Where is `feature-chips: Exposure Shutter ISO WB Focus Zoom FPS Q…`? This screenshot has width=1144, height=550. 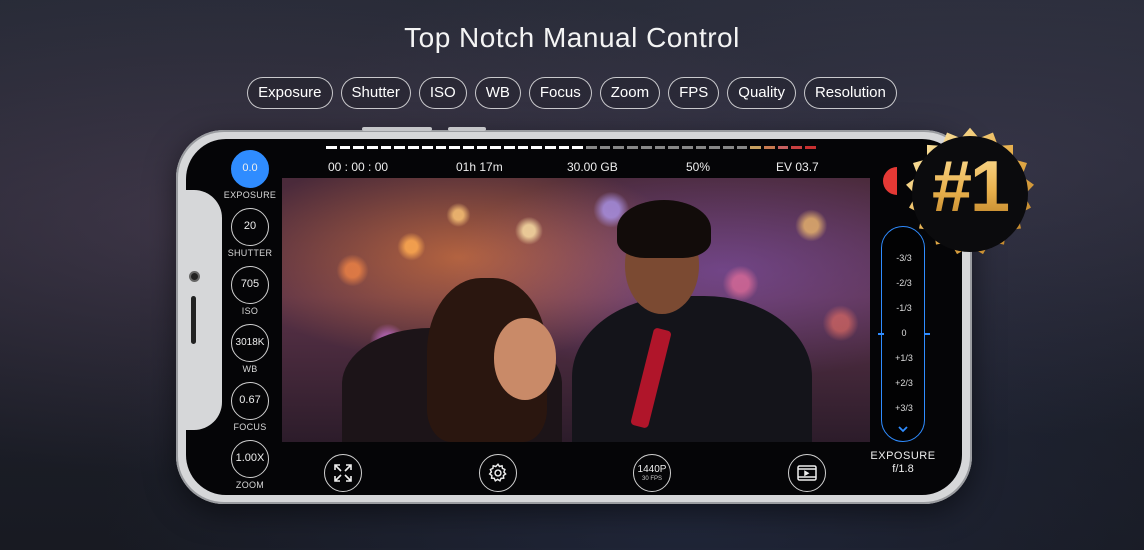
feature-chips: Exposure Shutter ISO WB Focus Zoom FPS Q… is located at coordinates (572, 93).